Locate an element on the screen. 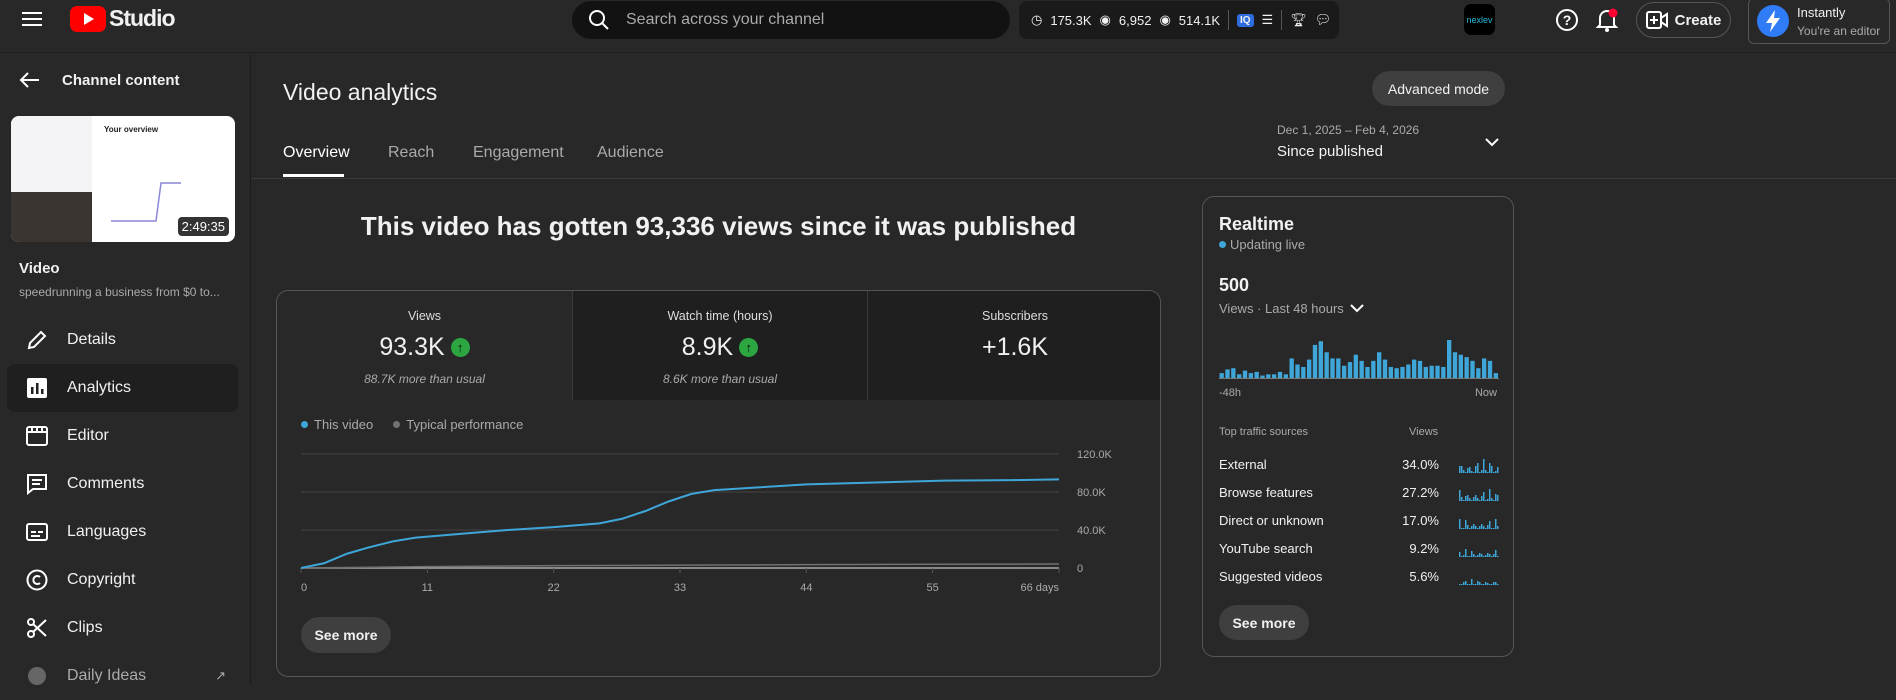  back-to-channel-content: Channel content is located at coordinates (99, 80).